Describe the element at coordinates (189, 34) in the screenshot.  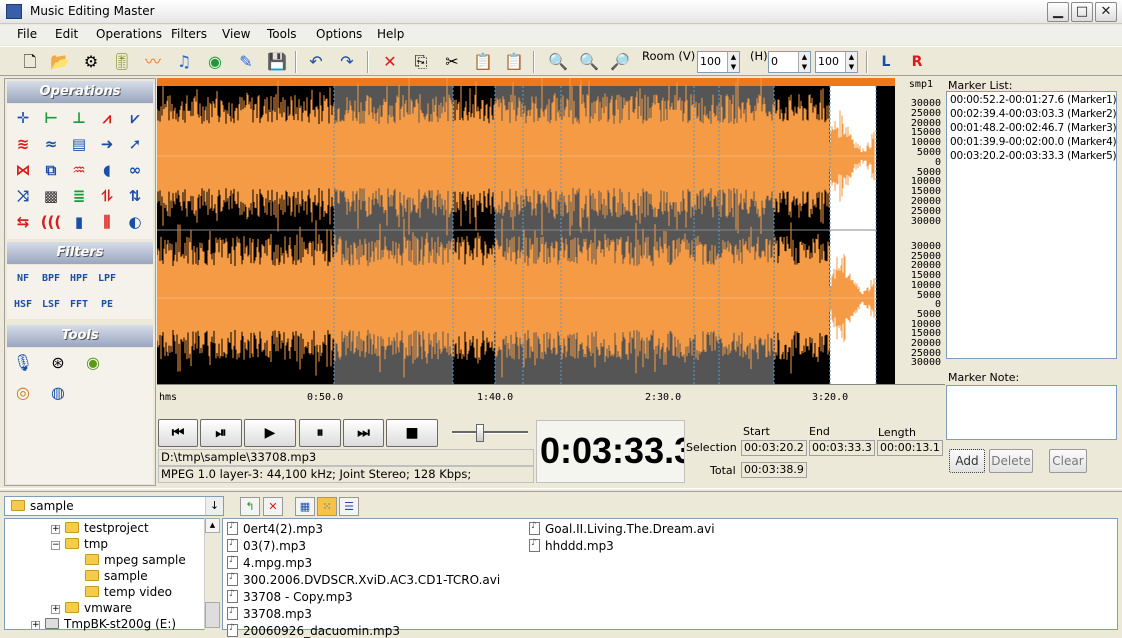
I see `menu-filters: Filters` at that location.